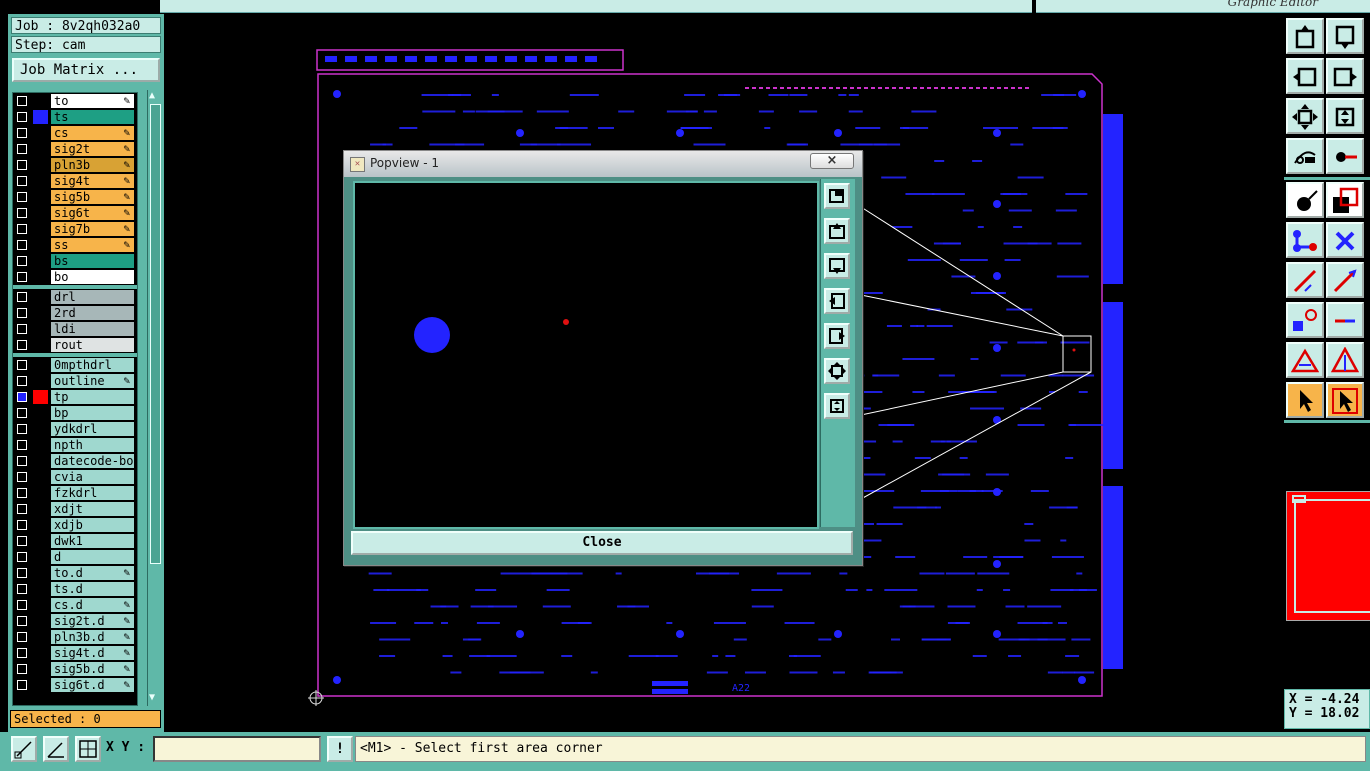 Image resolution: width=1370 pixels, height=771 pixels. Describe the element at coordinates (92, 653) in the screenshot. I see `layer-name: sig4t.d ✎` at that location.